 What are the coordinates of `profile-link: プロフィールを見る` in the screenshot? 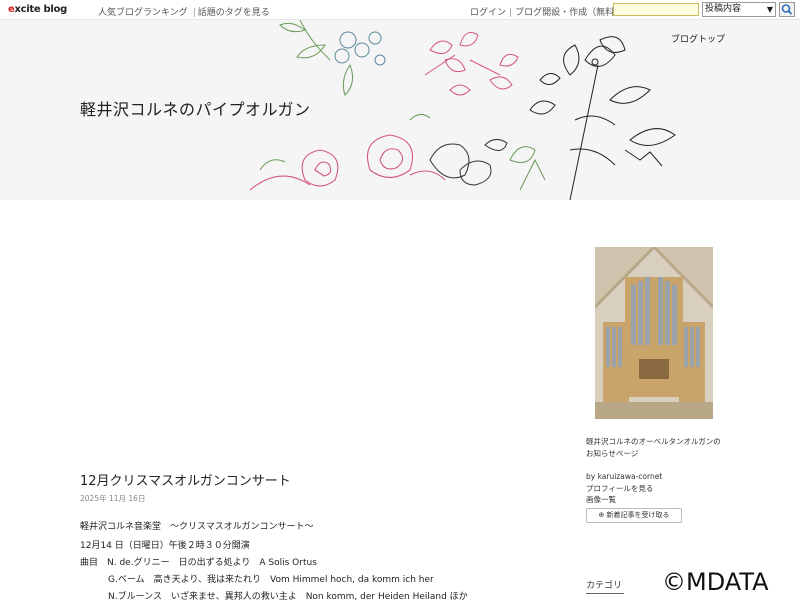 It's located at (619, 488).